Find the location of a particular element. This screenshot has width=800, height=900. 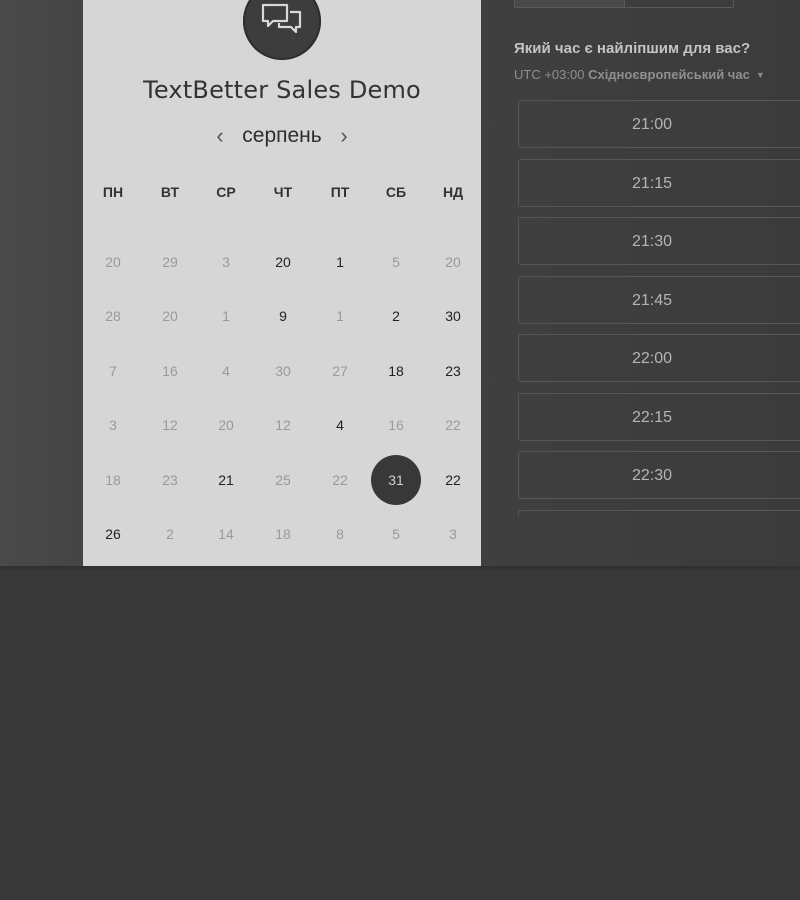

time-slot-button: 22:15 is located at coordinates (659, 416).